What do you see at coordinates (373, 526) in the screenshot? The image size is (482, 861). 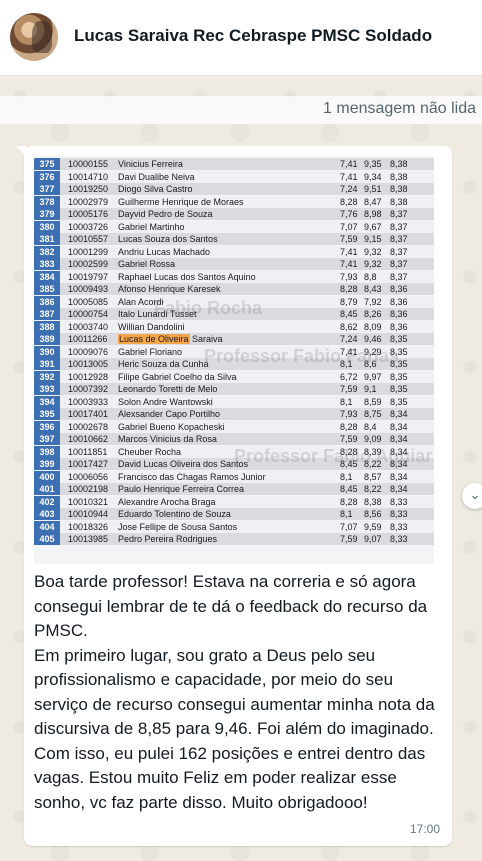 I see `row-score-b: 9,59` at bounding box center [373, 526].